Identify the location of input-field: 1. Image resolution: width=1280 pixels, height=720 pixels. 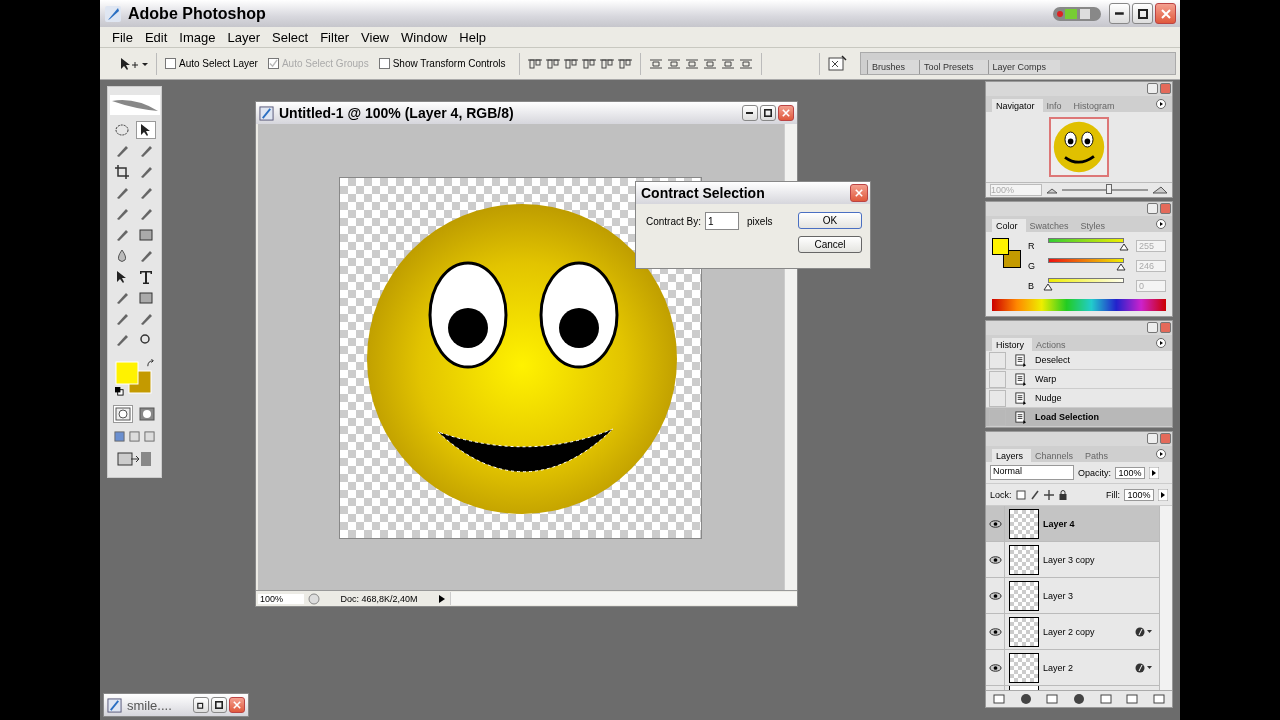
(722, 221).